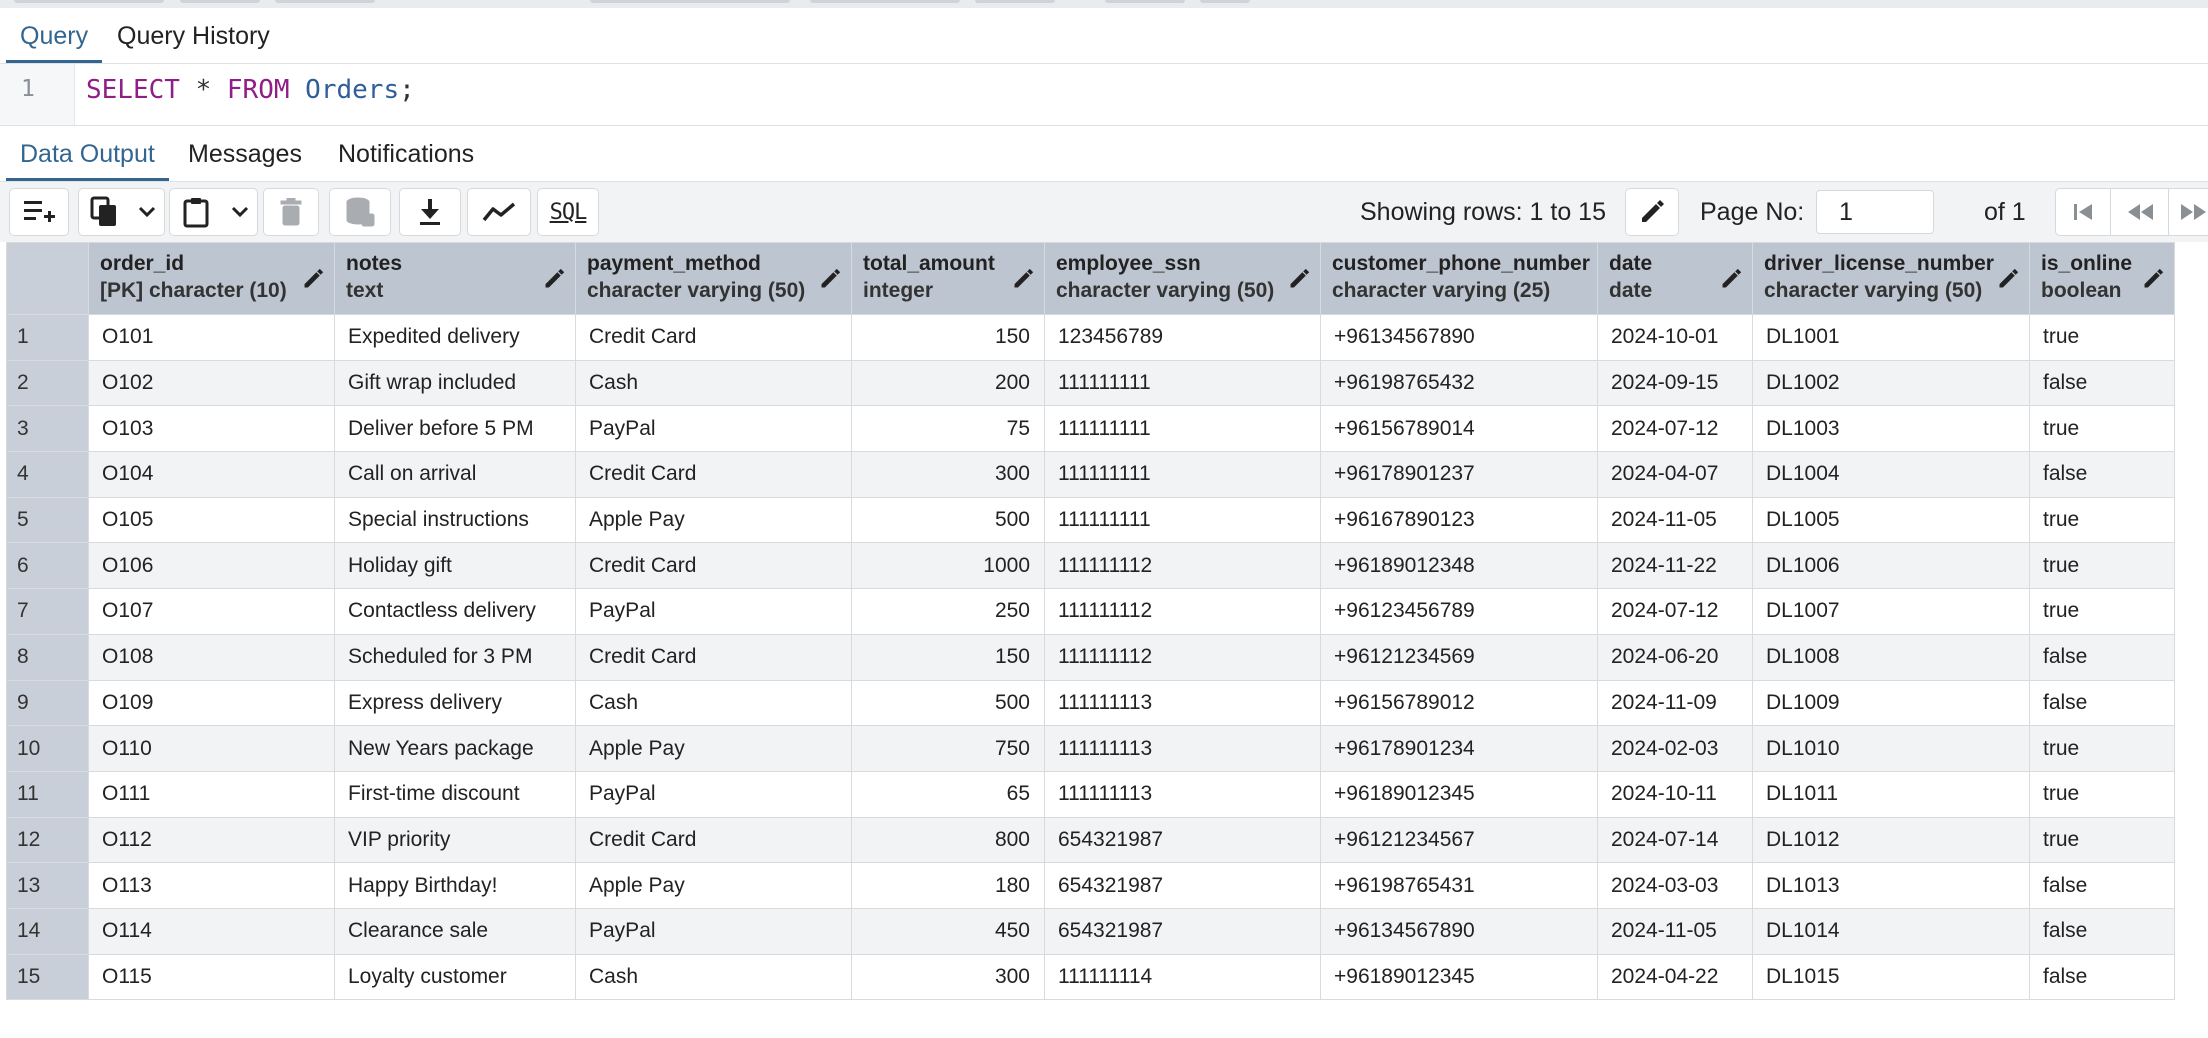 This screenshot has height=1038, width=2208. Describe the element at coordinates (47, 278) in the screenshot. I see `select-all-corner` at that location.